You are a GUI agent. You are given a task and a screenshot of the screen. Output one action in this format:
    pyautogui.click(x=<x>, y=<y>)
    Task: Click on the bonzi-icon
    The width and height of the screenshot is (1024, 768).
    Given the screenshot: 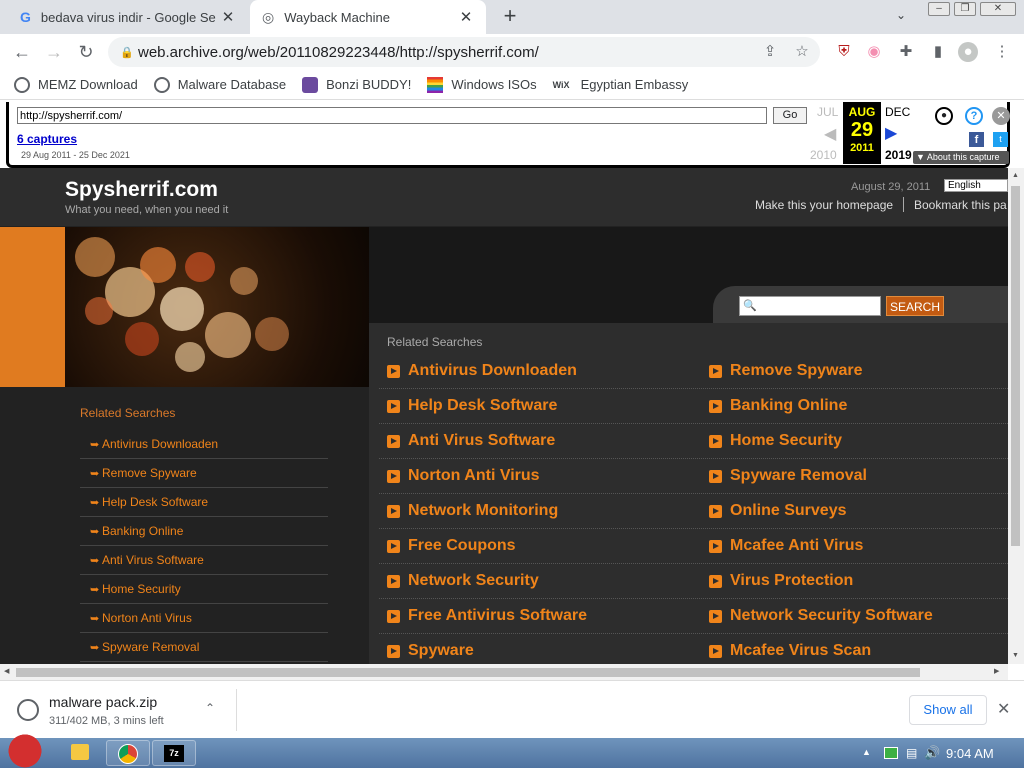 What is the action you would take?
    pyautogui.click(x=310, y=84)
    